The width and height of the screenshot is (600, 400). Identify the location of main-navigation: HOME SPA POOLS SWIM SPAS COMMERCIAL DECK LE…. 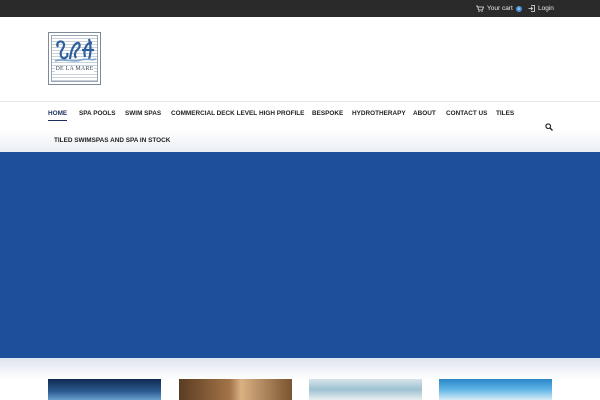
(300, 127).